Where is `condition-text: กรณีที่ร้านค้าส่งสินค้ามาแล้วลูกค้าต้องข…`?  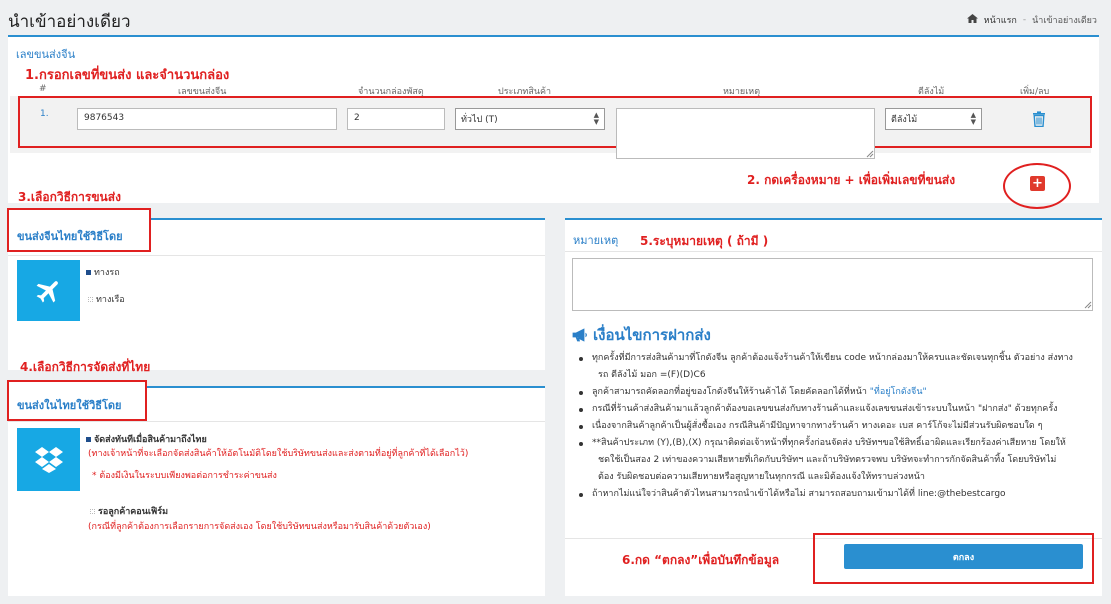
condition-text: กรณีที่ร้านค้าส่งสินค้ามาแล้วลูกค้าต้องข… is located at coordinates (825, 409).